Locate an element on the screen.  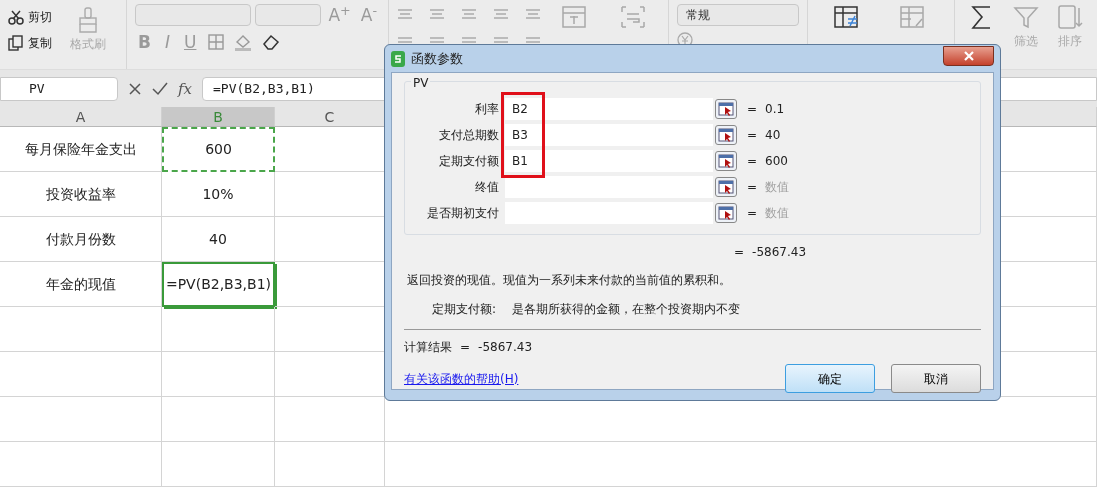
cancel-icon is located at coordinates (135, 89).